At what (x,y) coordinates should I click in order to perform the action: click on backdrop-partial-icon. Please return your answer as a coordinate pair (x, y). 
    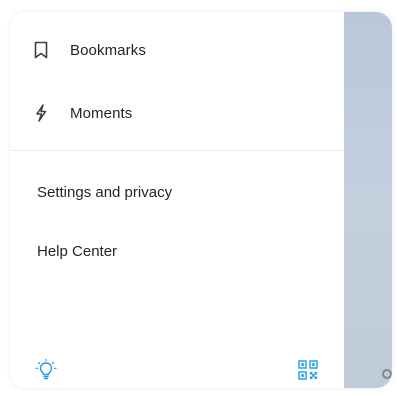
    Looking at the image, I should click on (387, 374).